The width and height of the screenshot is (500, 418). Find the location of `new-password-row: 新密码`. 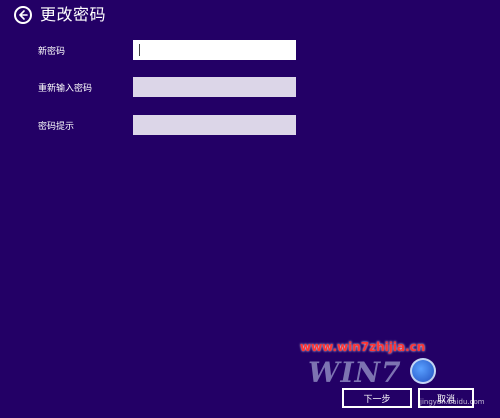

new-password-row: 新密码 is located at coordinates (168, 50).